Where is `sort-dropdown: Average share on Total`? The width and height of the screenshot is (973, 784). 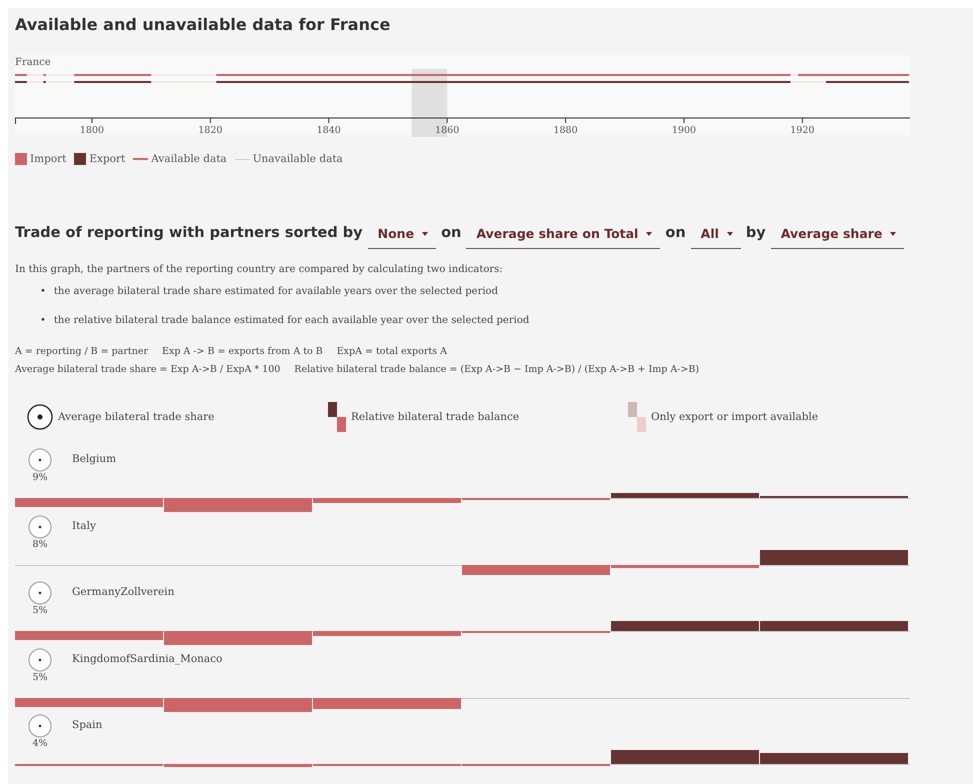
sort-dropdown: Average share on Total is located at coordinates (563, 234).